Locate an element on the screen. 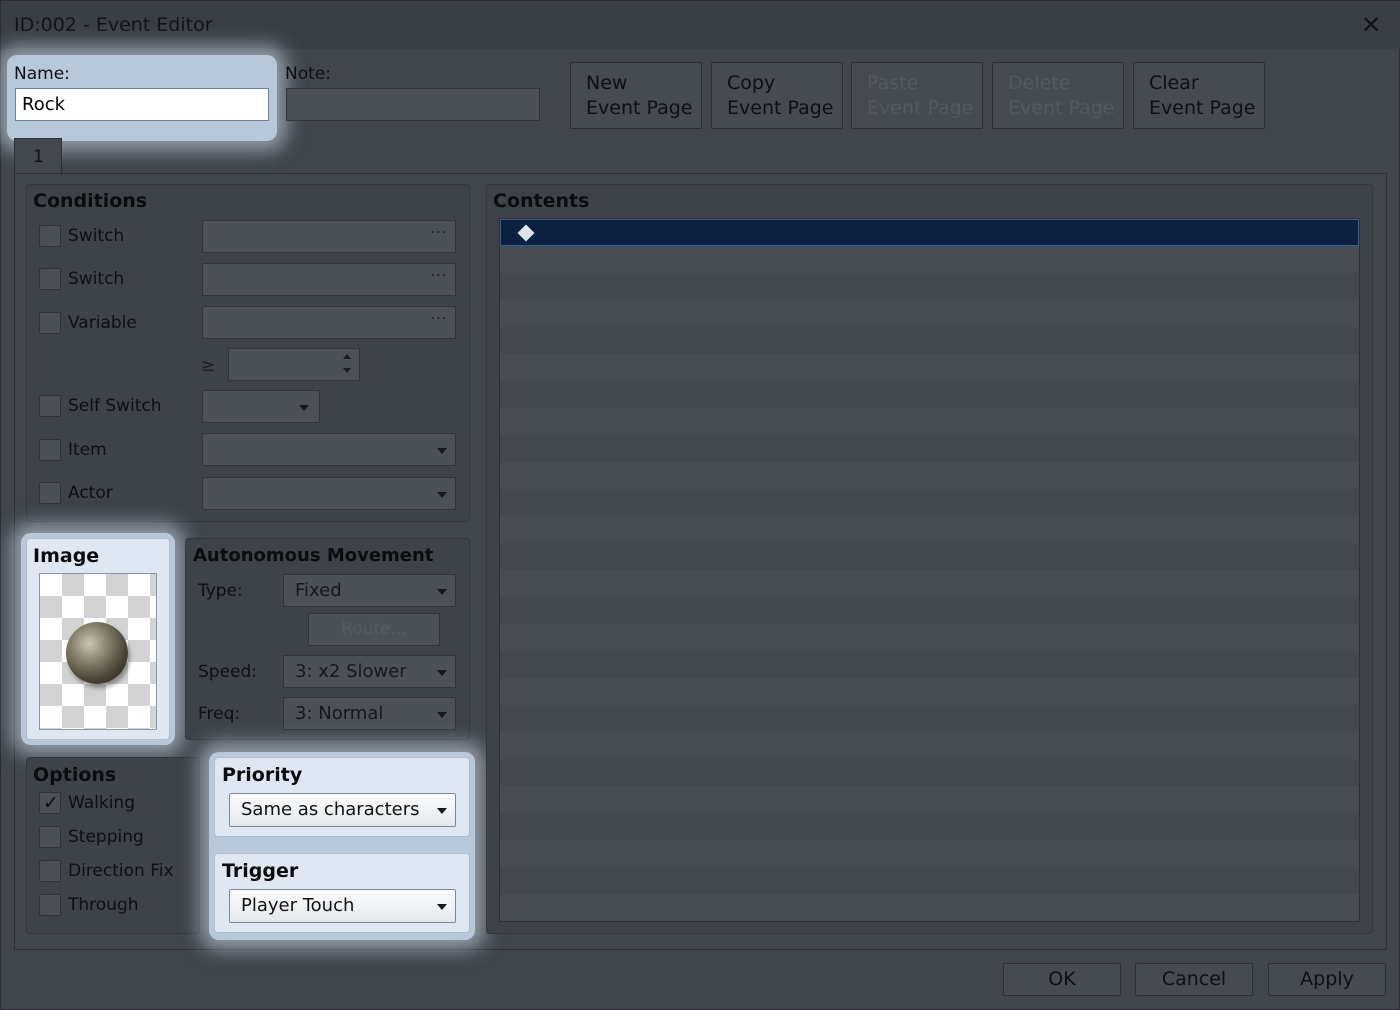 Image resolution: width=1400 pixels, height=1010 pixels. copy-page-line1: Copy is located at coordinates (751, 83).